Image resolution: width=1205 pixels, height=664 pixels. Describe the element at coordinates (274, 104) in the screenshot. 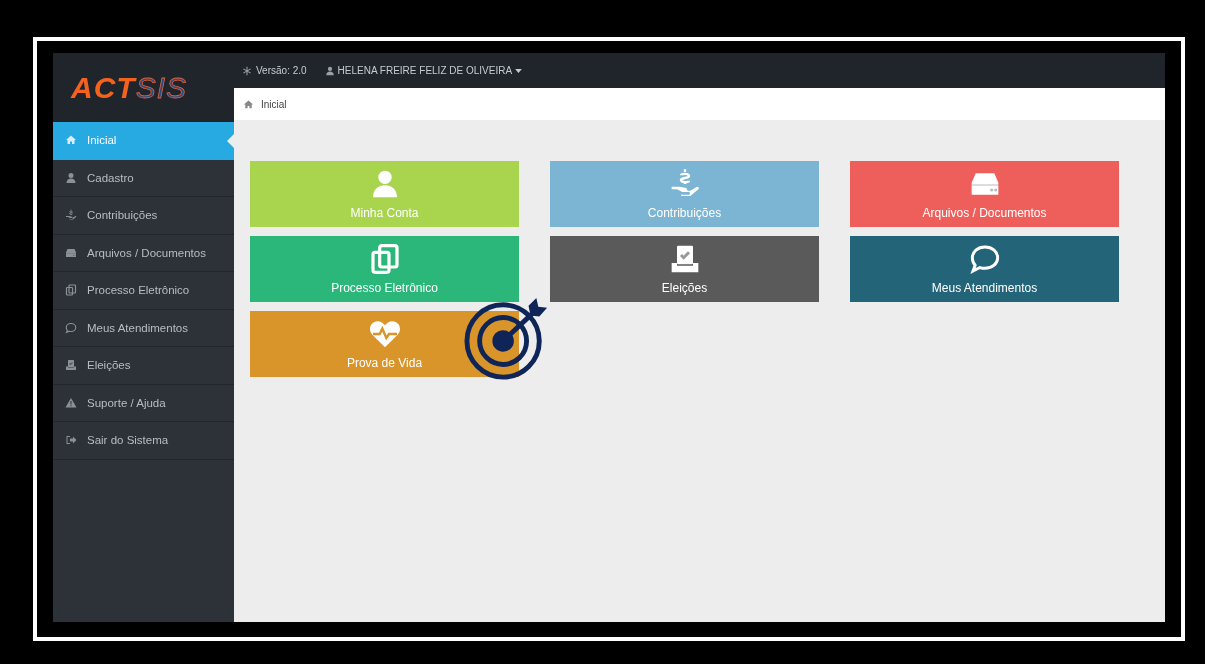

I see `breadcrumb-item: Inicial` at that location.